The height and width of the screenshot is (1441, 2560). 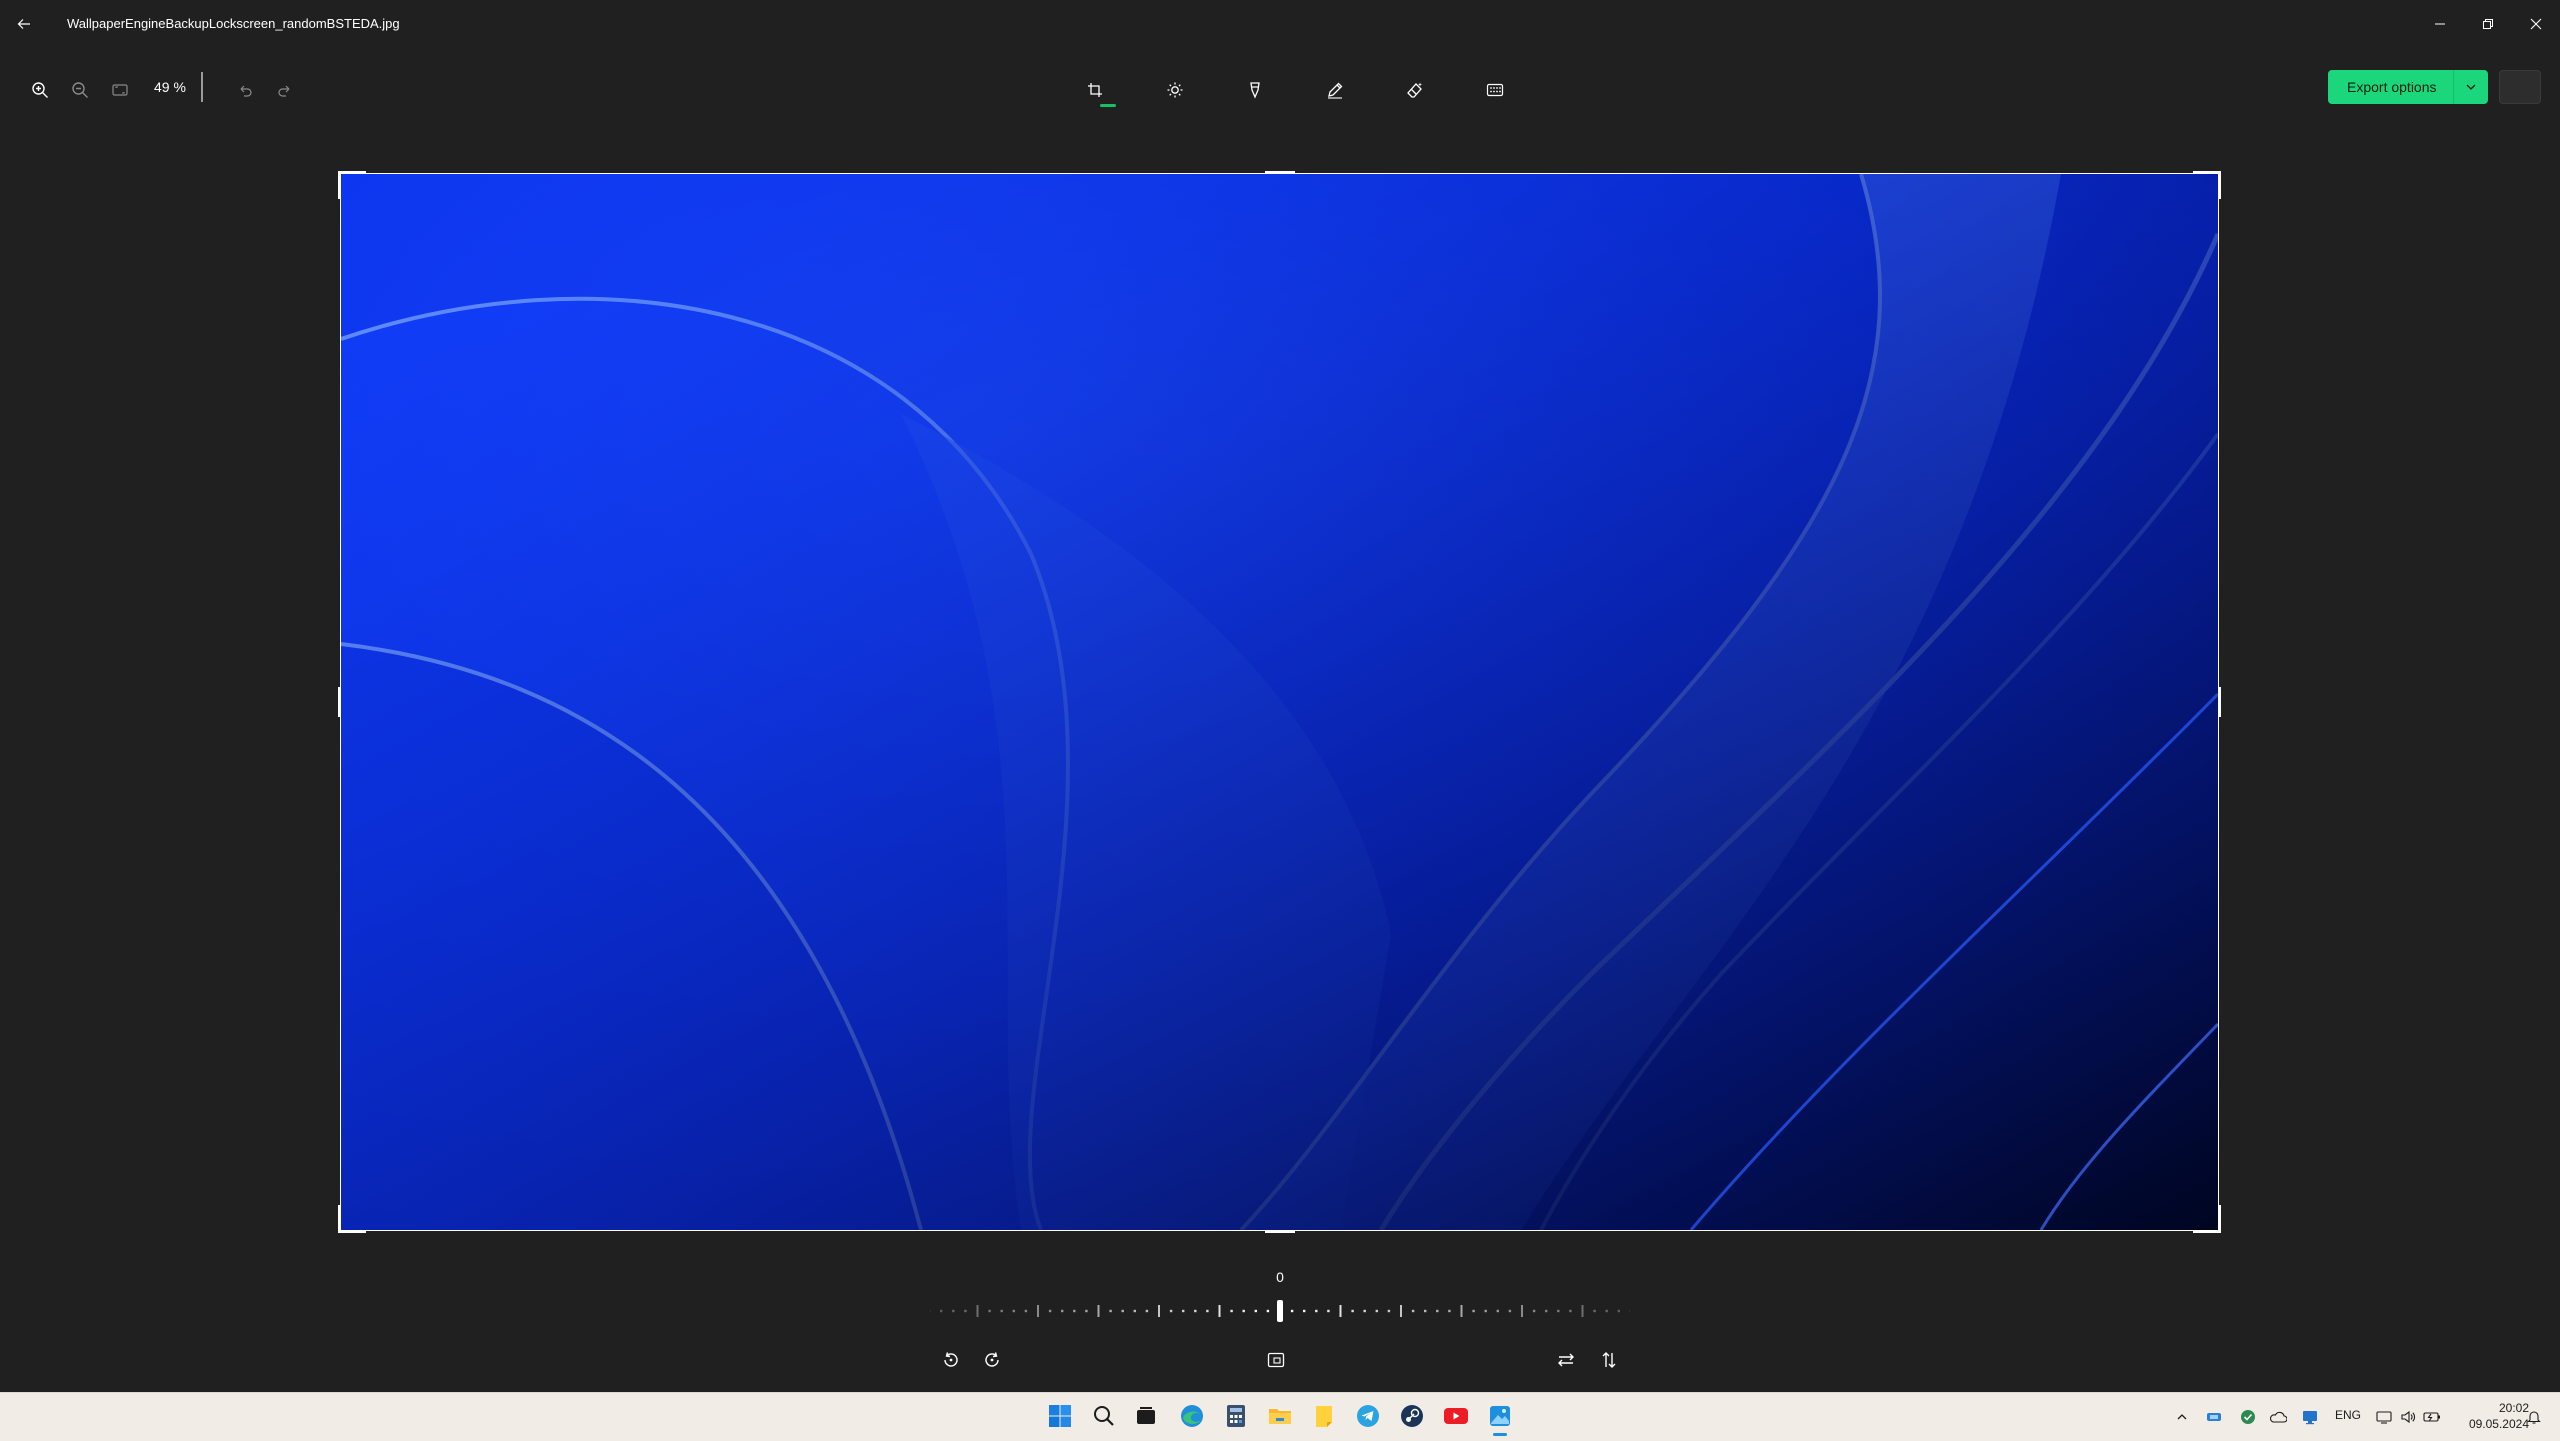 I want to click on zoom-in-button, so click(x=40, y=90).